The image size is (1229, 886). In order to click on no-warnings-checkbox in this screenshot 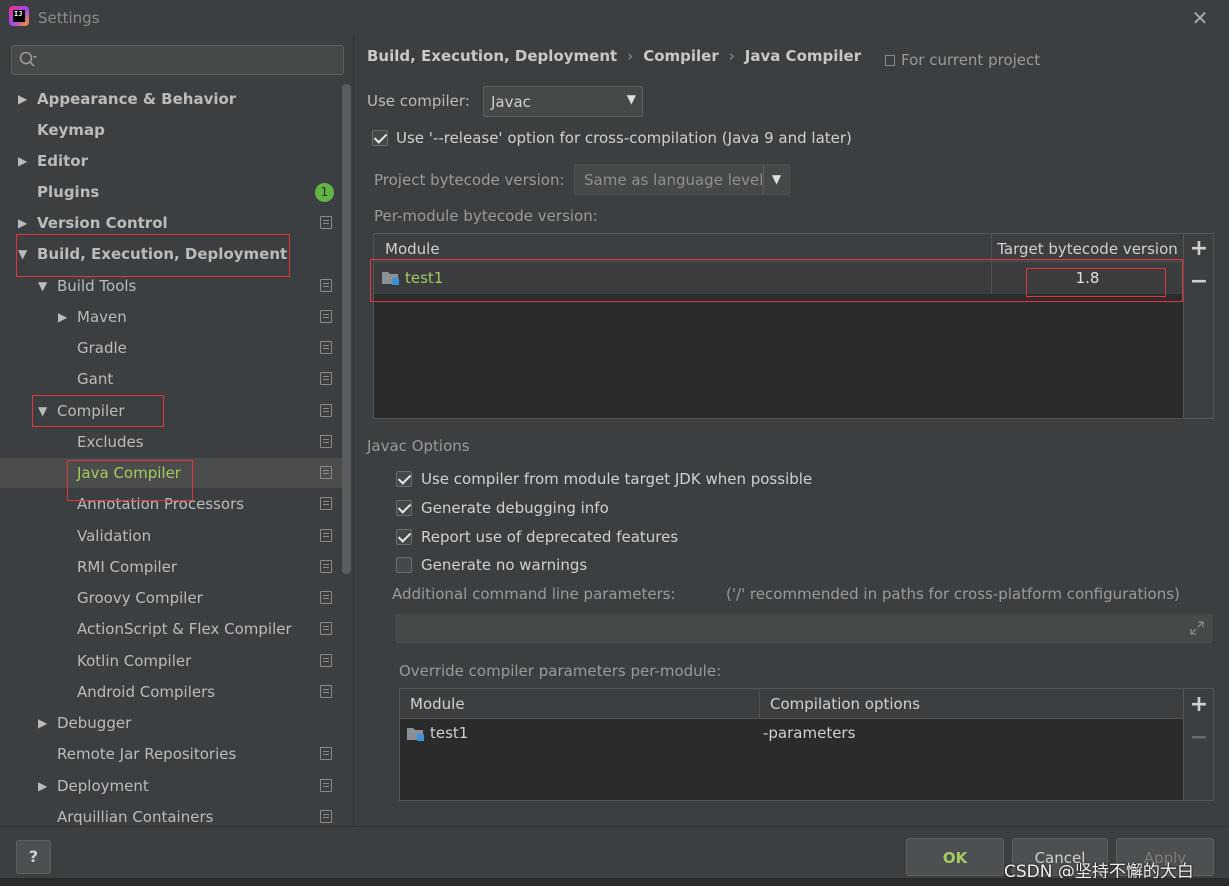, I will do `click(404, 565)`.